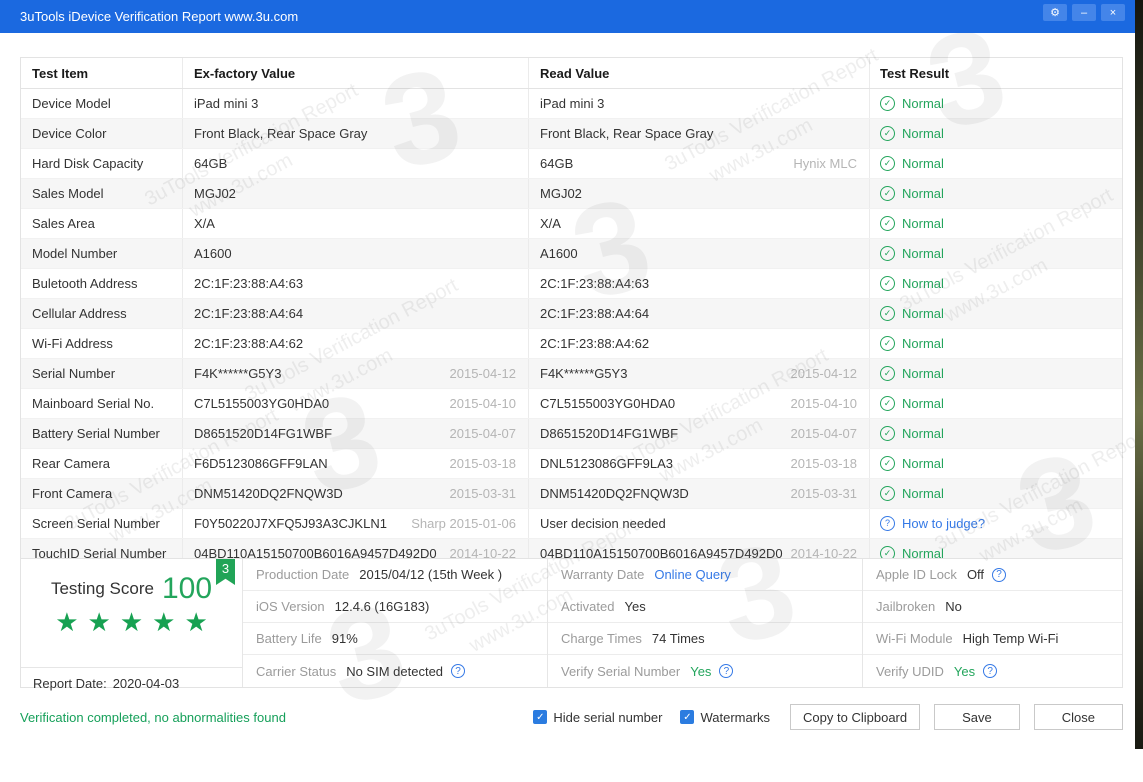 This screenshot has height=782, width=1143. I want to click on desktop-background-strip, so click(1139, 374).